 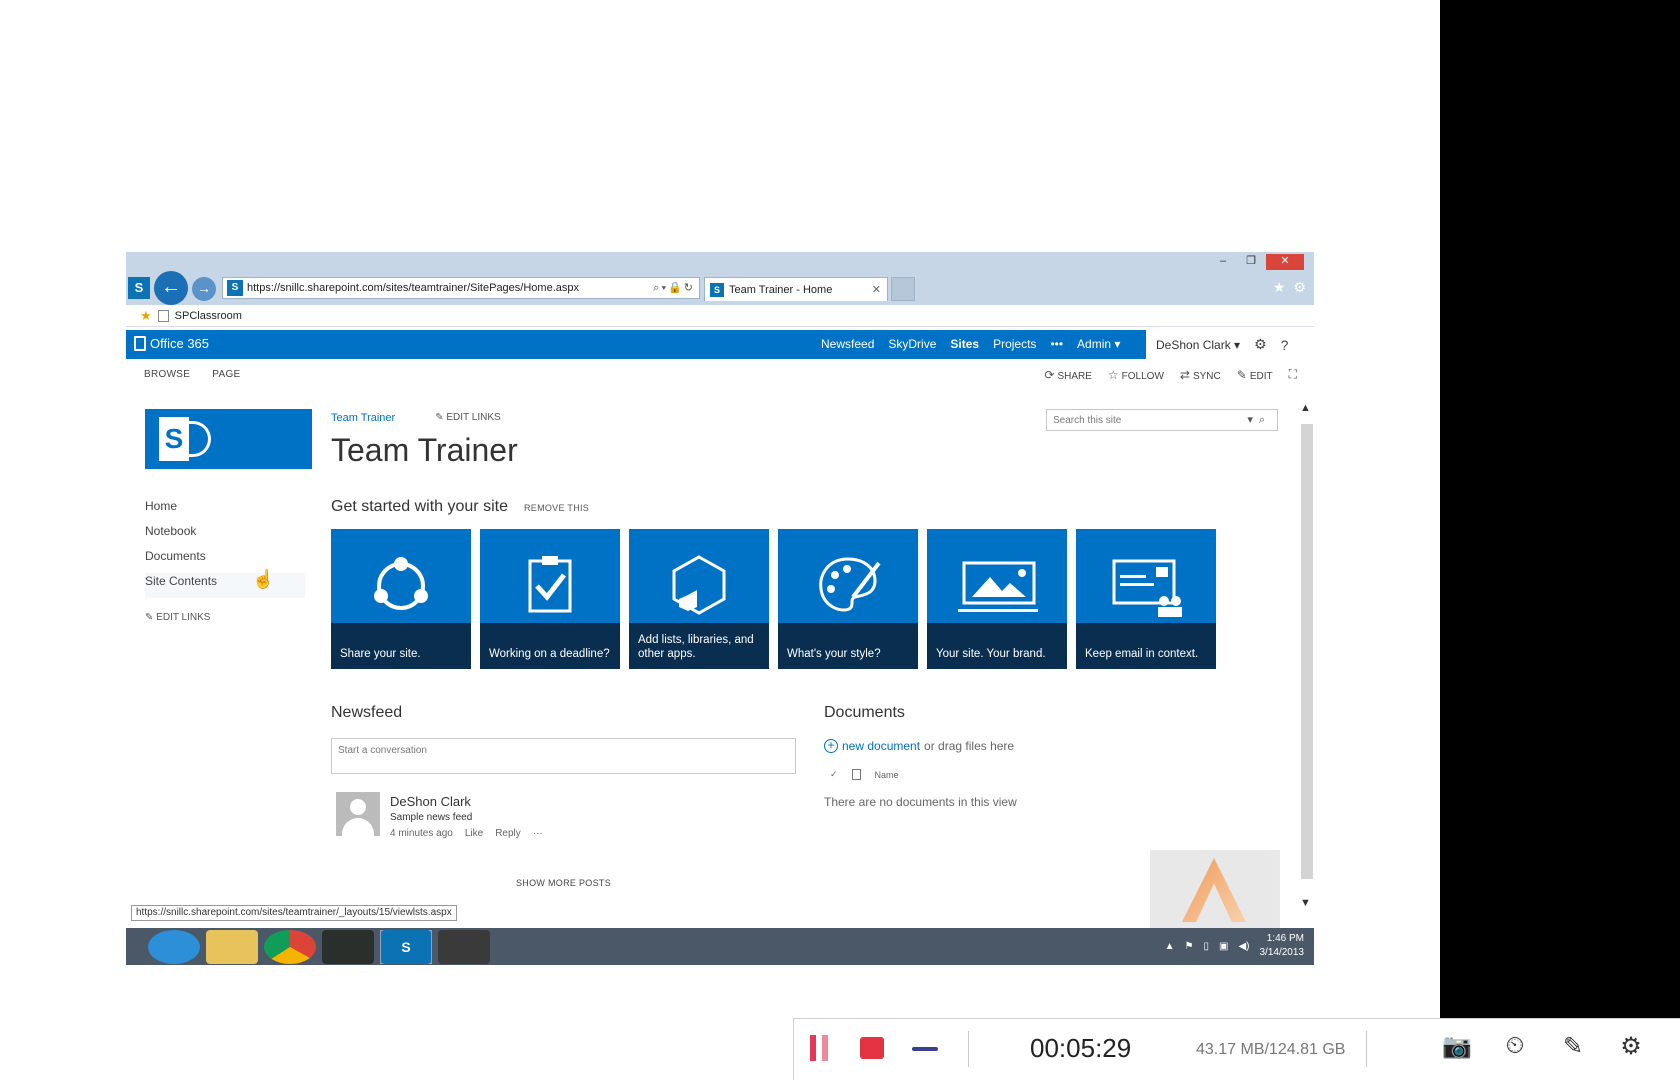 What do you see at coordinates (171, 288) in the screenshot?
I see `back-button: ←` at bounding box center [171, 288].